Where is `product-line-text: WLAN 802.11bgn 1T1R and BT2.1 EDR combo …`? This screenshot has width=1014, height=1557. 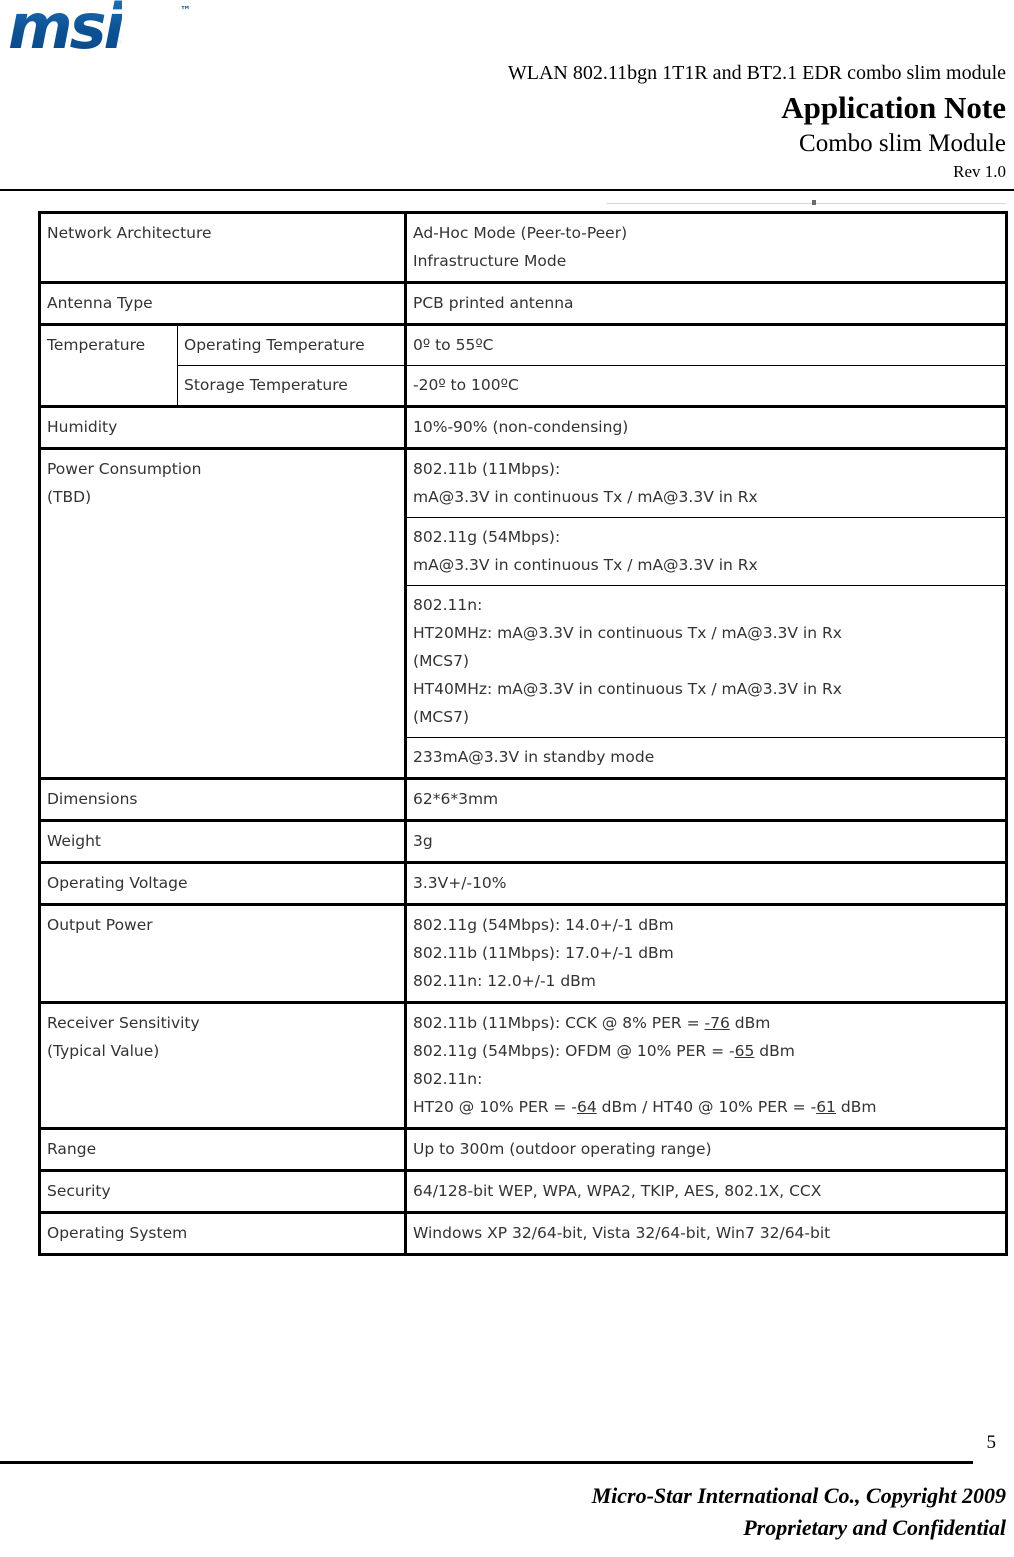
product-line-text: WLAN 802.11bgn 1T1R and BT2.1 EDR combo … is located at coordinates (756, 73).